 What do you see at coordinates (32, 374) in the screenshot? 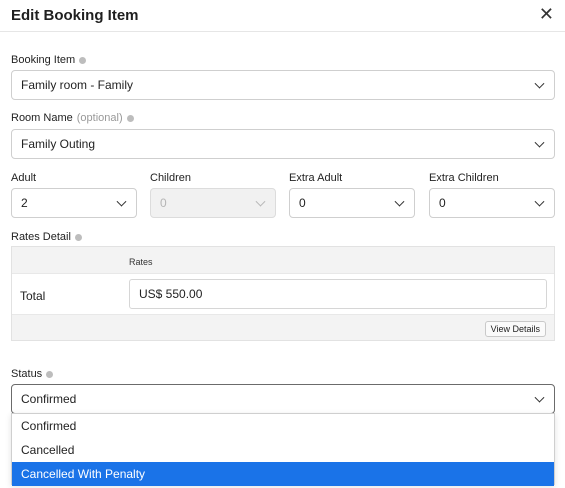
I see `status-label: Status` at bounding box center [32, 374].